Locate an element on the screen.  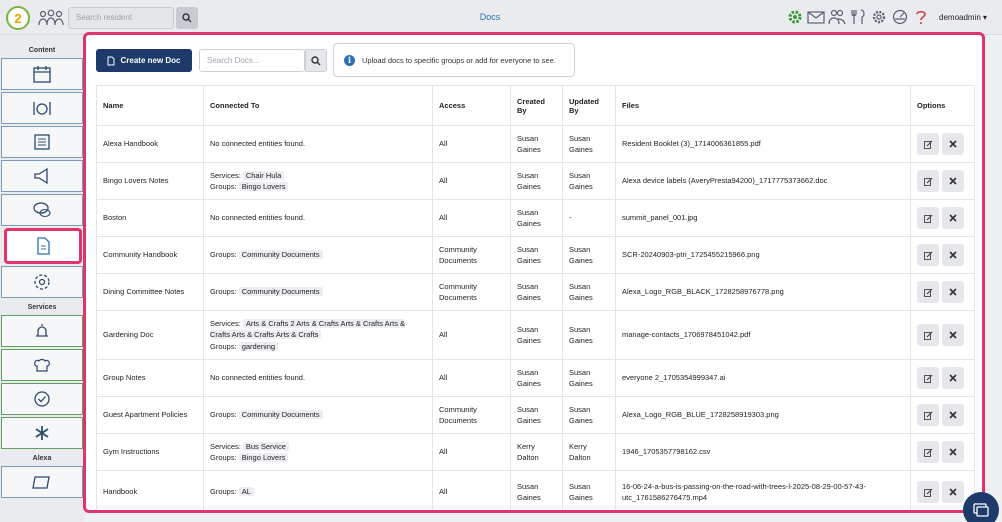
asterisk-icon is located at coordinates (42, 433).